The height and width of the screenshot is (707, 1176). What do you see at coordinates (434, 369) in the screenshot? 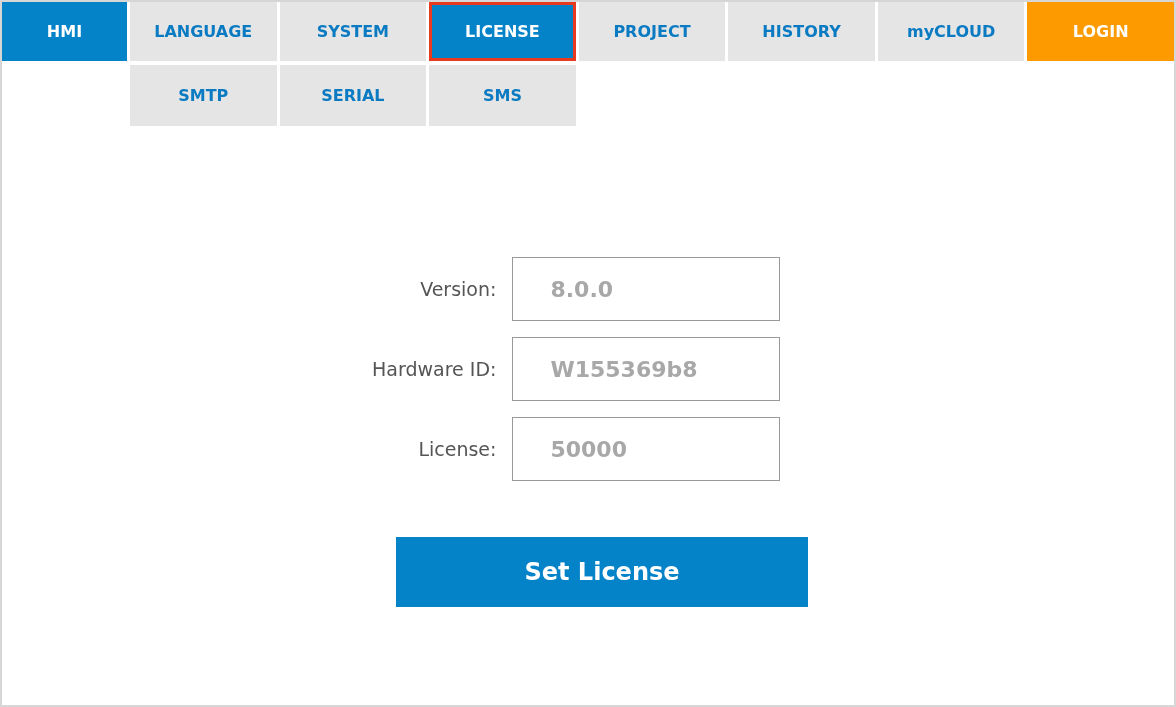
I see `field-label: Hardware ID:` at bounding box center [434, 369].